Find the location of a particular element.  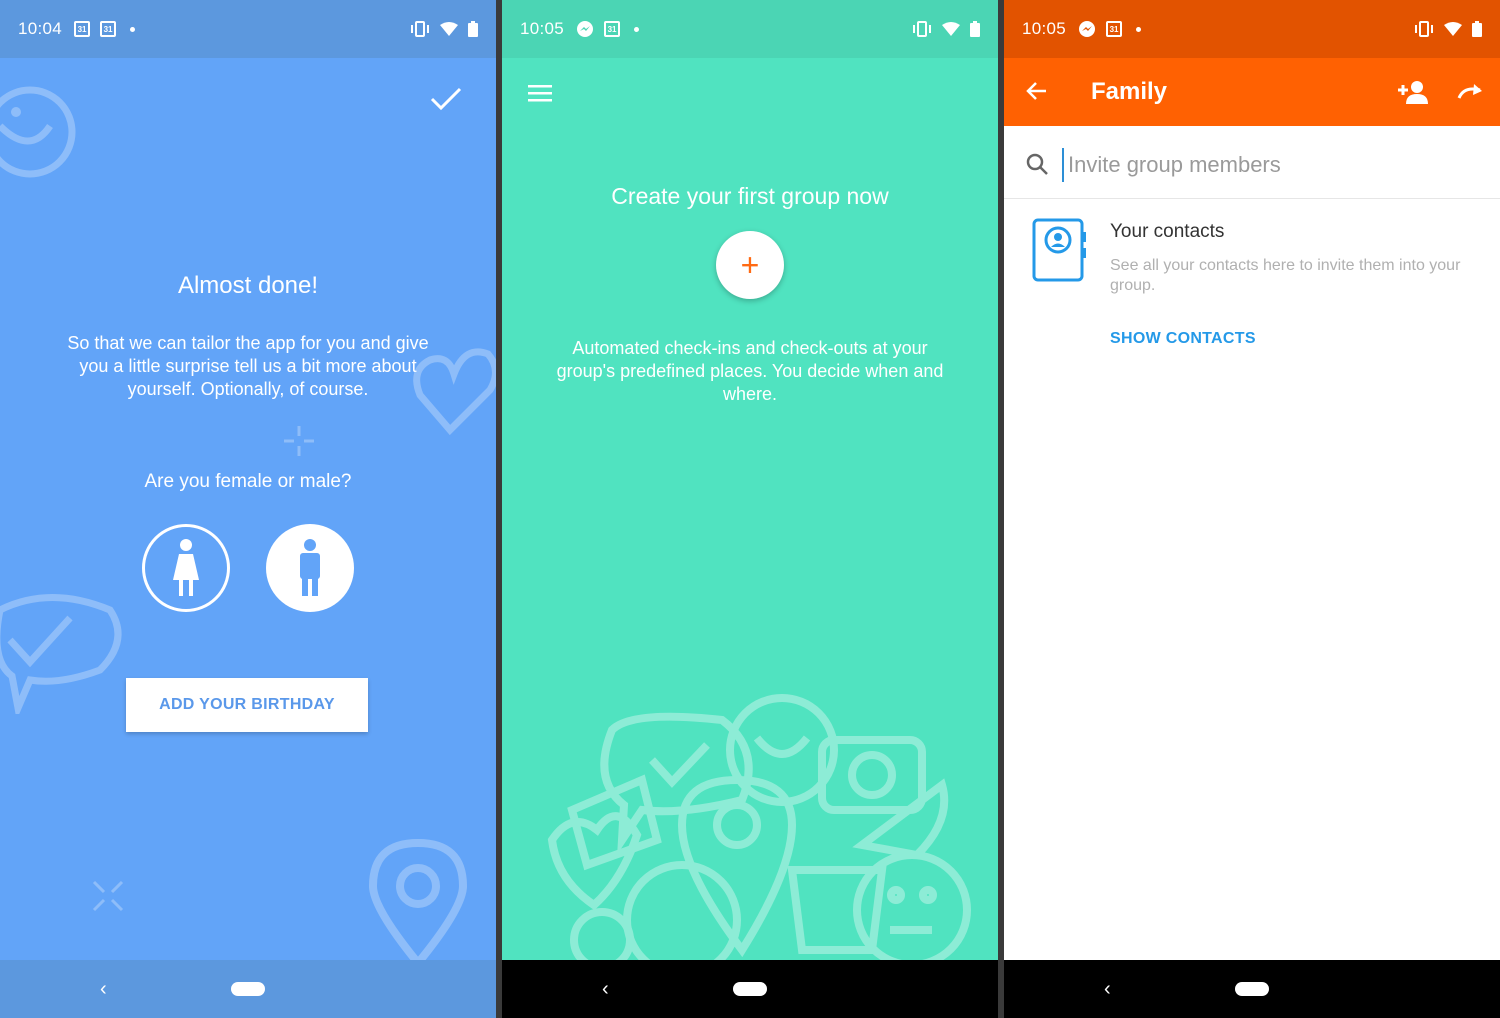

status-time: 10:04 is located at coordinates (40, 28).